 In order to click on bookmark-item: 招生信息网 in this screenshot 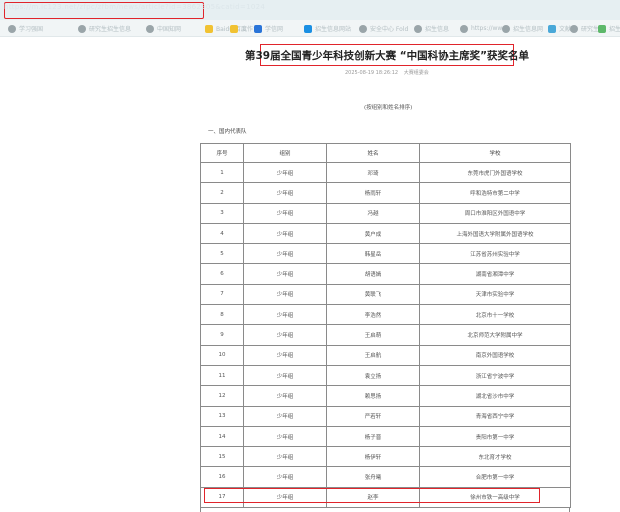, I will do `click(522, 28)`.